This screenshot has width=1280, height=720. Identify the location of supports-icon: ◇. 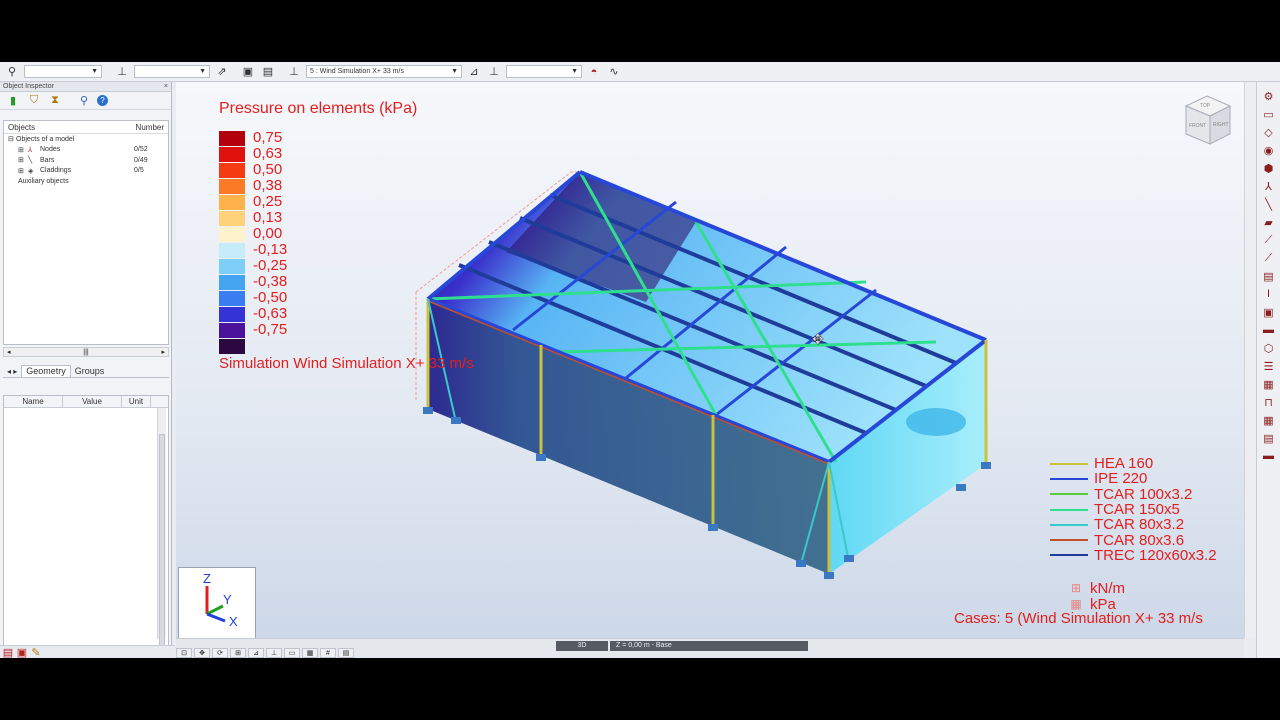
(1269, 132).